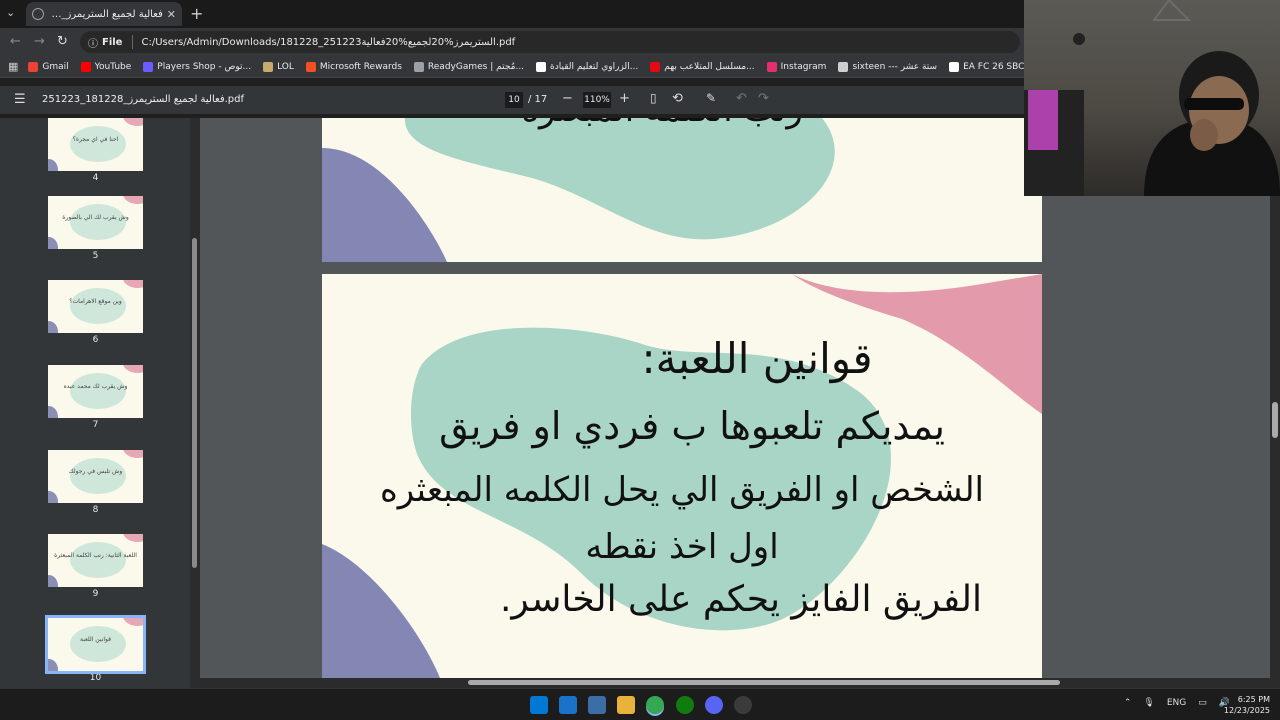 The image size is (1280, 720). What do you see at coordinates (95, 678) in the screenshot?
I see `thumbnail-page-number: 10` at bounding box center [95, 678].